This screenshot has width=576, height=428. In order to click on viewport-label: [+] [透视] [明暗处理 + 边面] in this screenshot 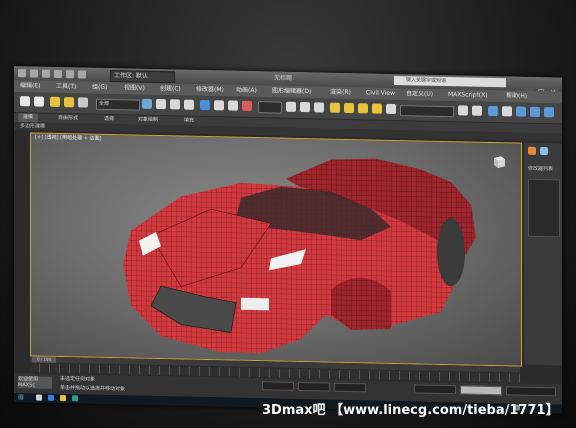, I will do `click(68, 138)`.